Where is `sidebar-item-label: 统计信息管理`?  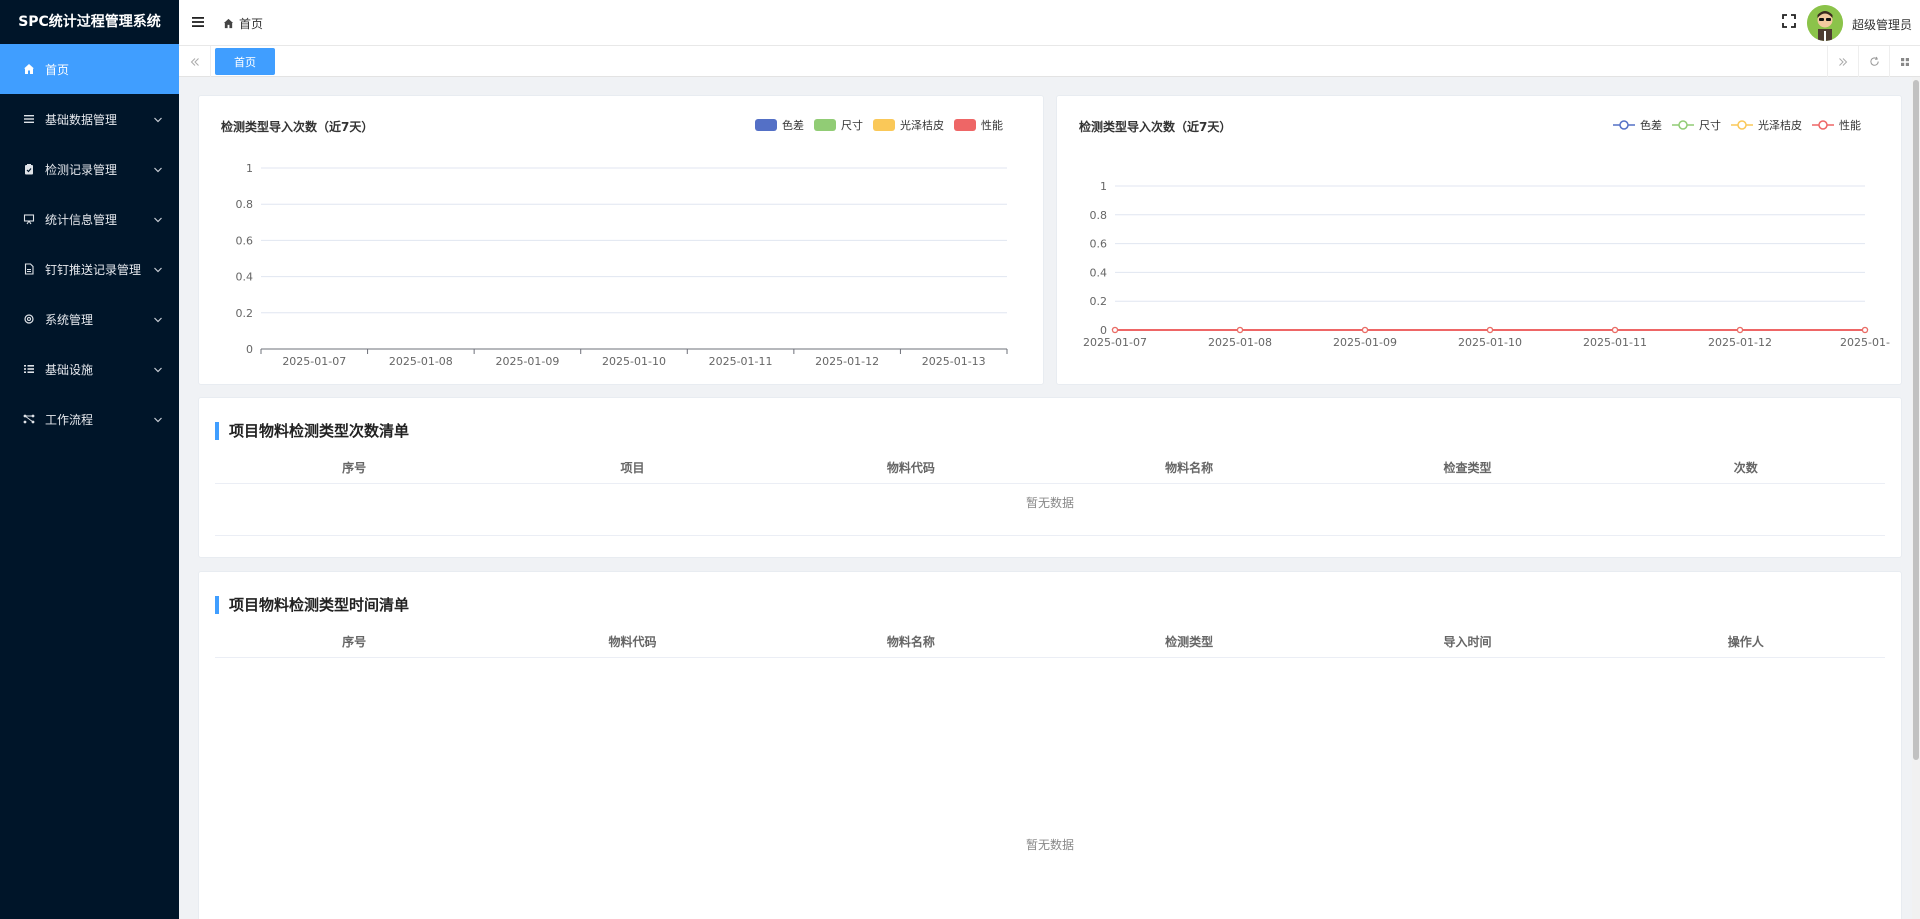 sidebar-item-label: 统计信息管理 is located at coordinates (81, 219).